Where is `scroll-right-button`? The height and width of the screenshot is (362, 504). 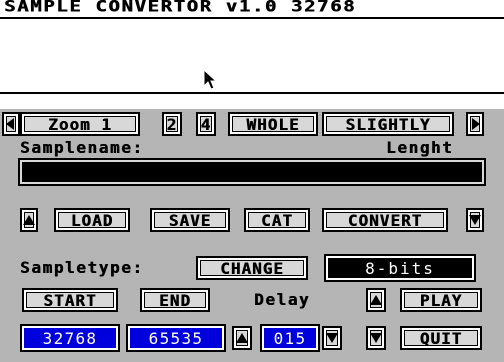
scroll-right-button is located at coordinates (475, 124).